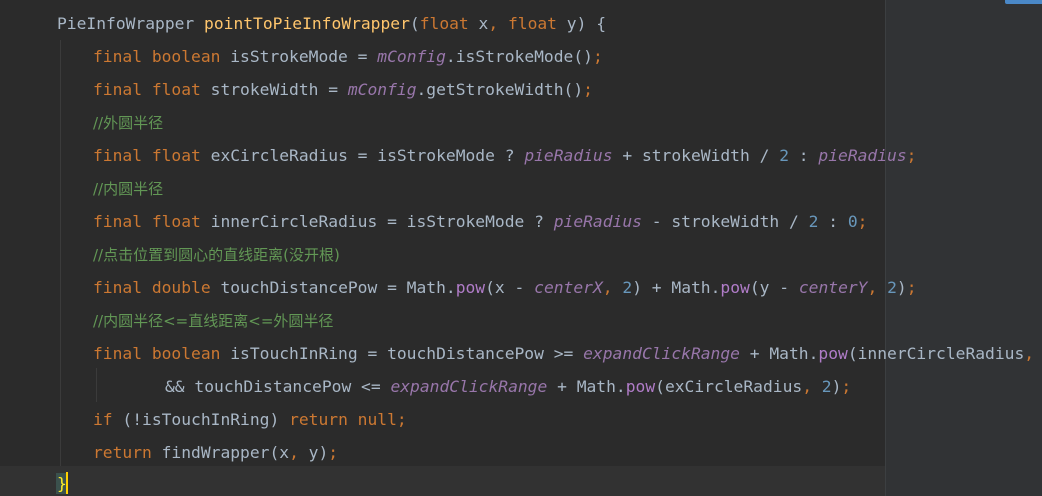 The width and height of the screenshot is (1042, 496). What do you see at coordinates (852, 221) in the screenshot?
I see `number-token: 0` at bounding box center [852, 221].